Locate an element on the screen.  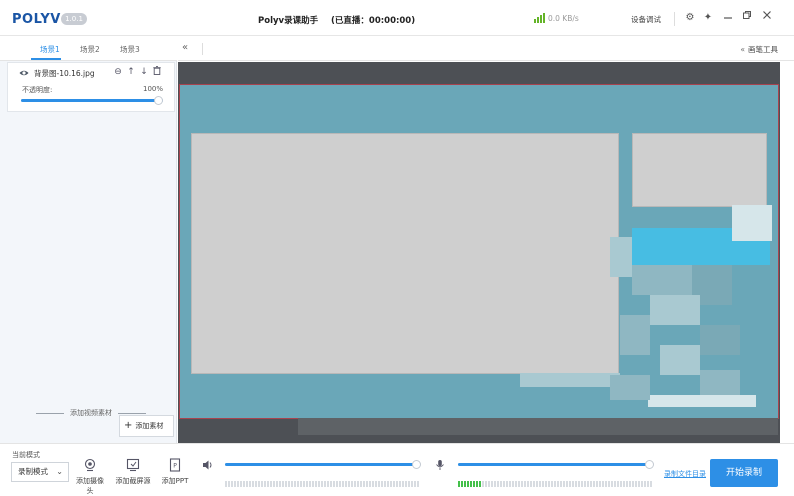
hide-source-icon: ⊖ is located at coordinates (118, 72).